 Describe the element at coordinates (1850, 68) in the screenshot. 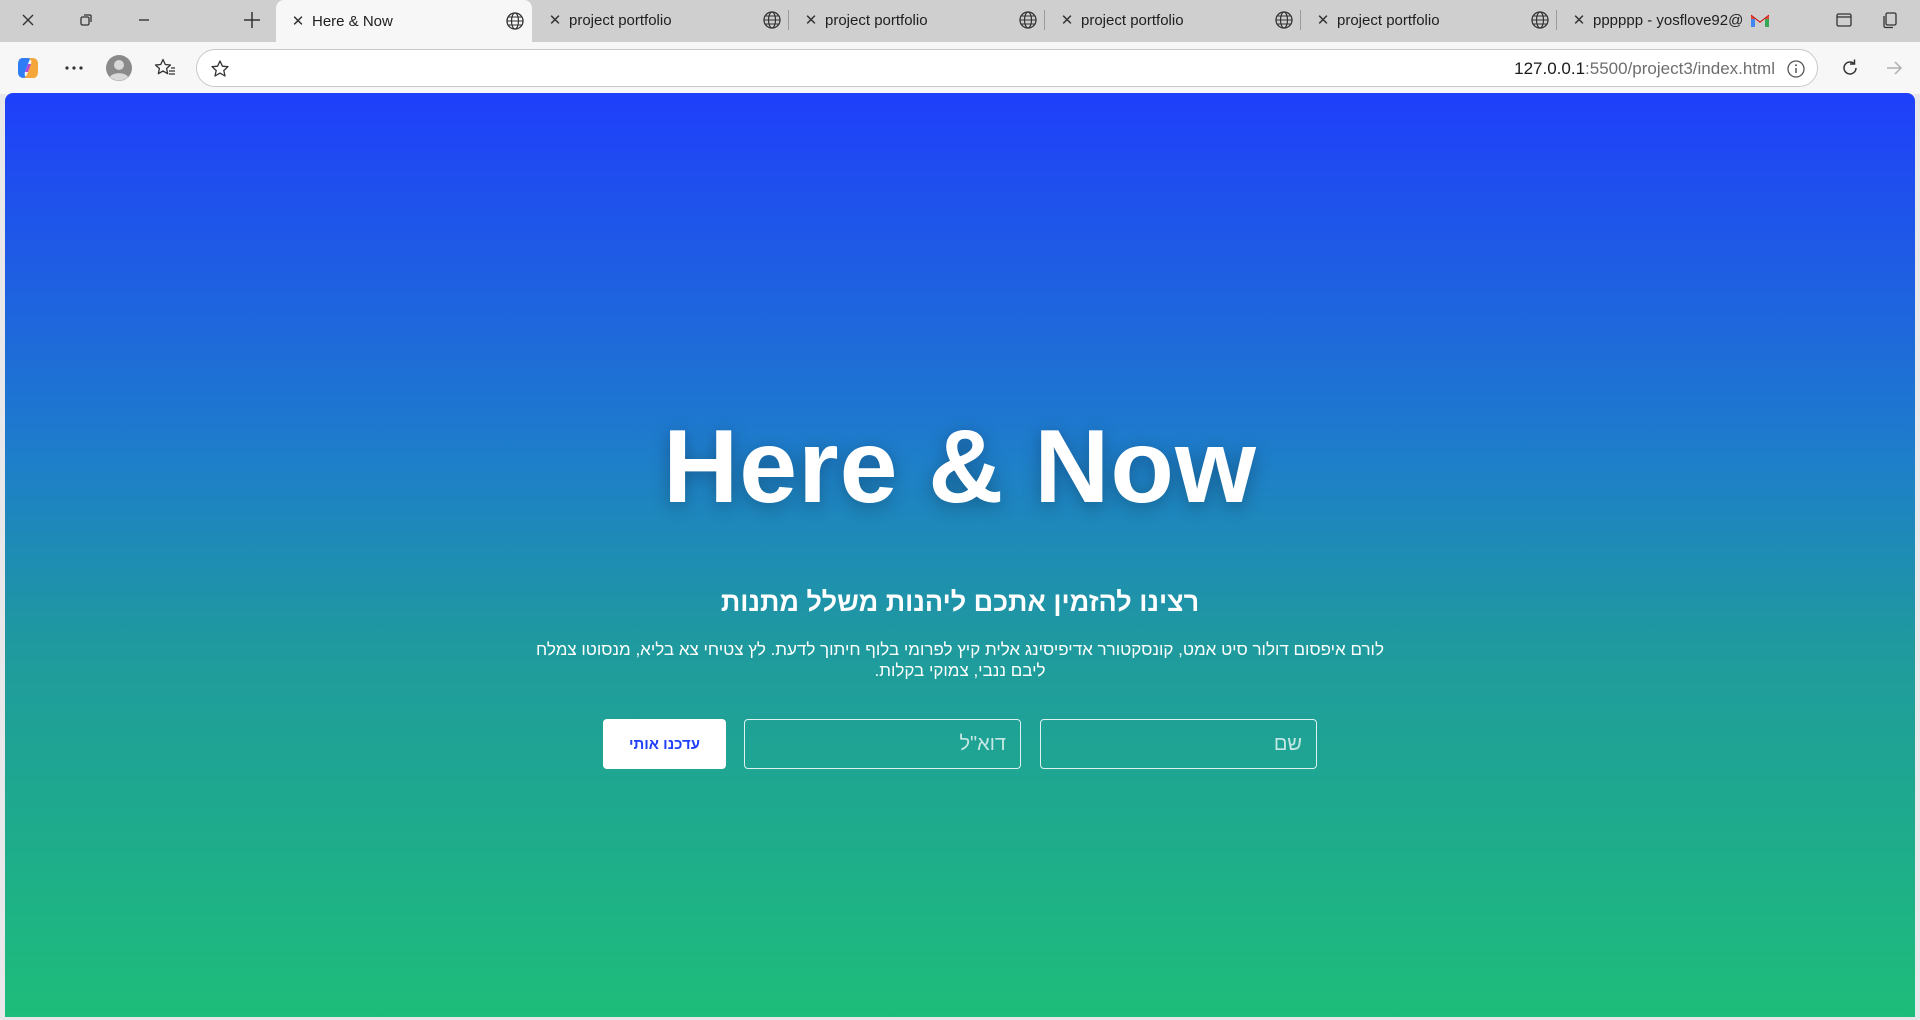

I see `refresh-icon` at that location.